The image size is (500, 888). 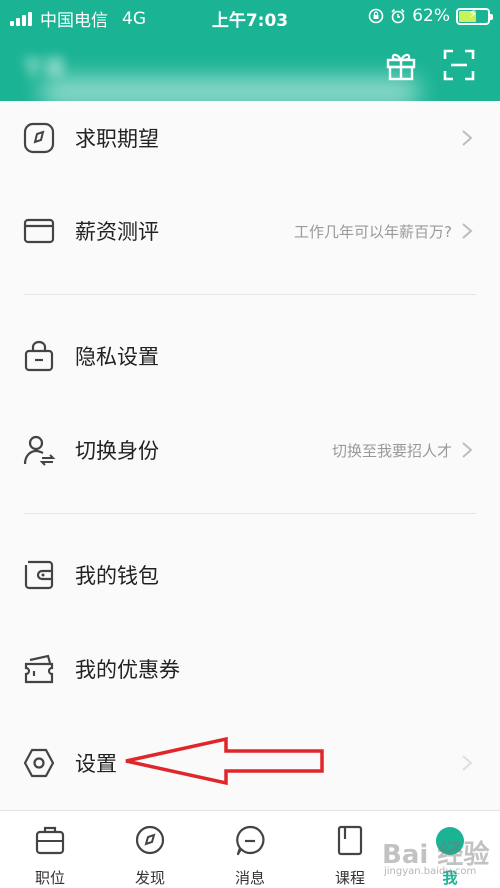 What do you see at coordinates (50, 840) in the screenshot?
I see `briefcase-icon` at bounding box center [50, 840].